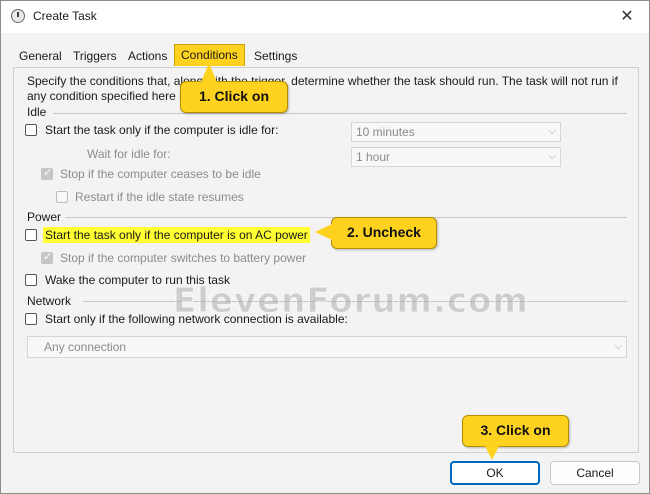 This screenshot has width=650, height=494. Describe the element at coordinates (325, 17) in the screenshot. I see `title-bar: Create Task ✕` at that location.